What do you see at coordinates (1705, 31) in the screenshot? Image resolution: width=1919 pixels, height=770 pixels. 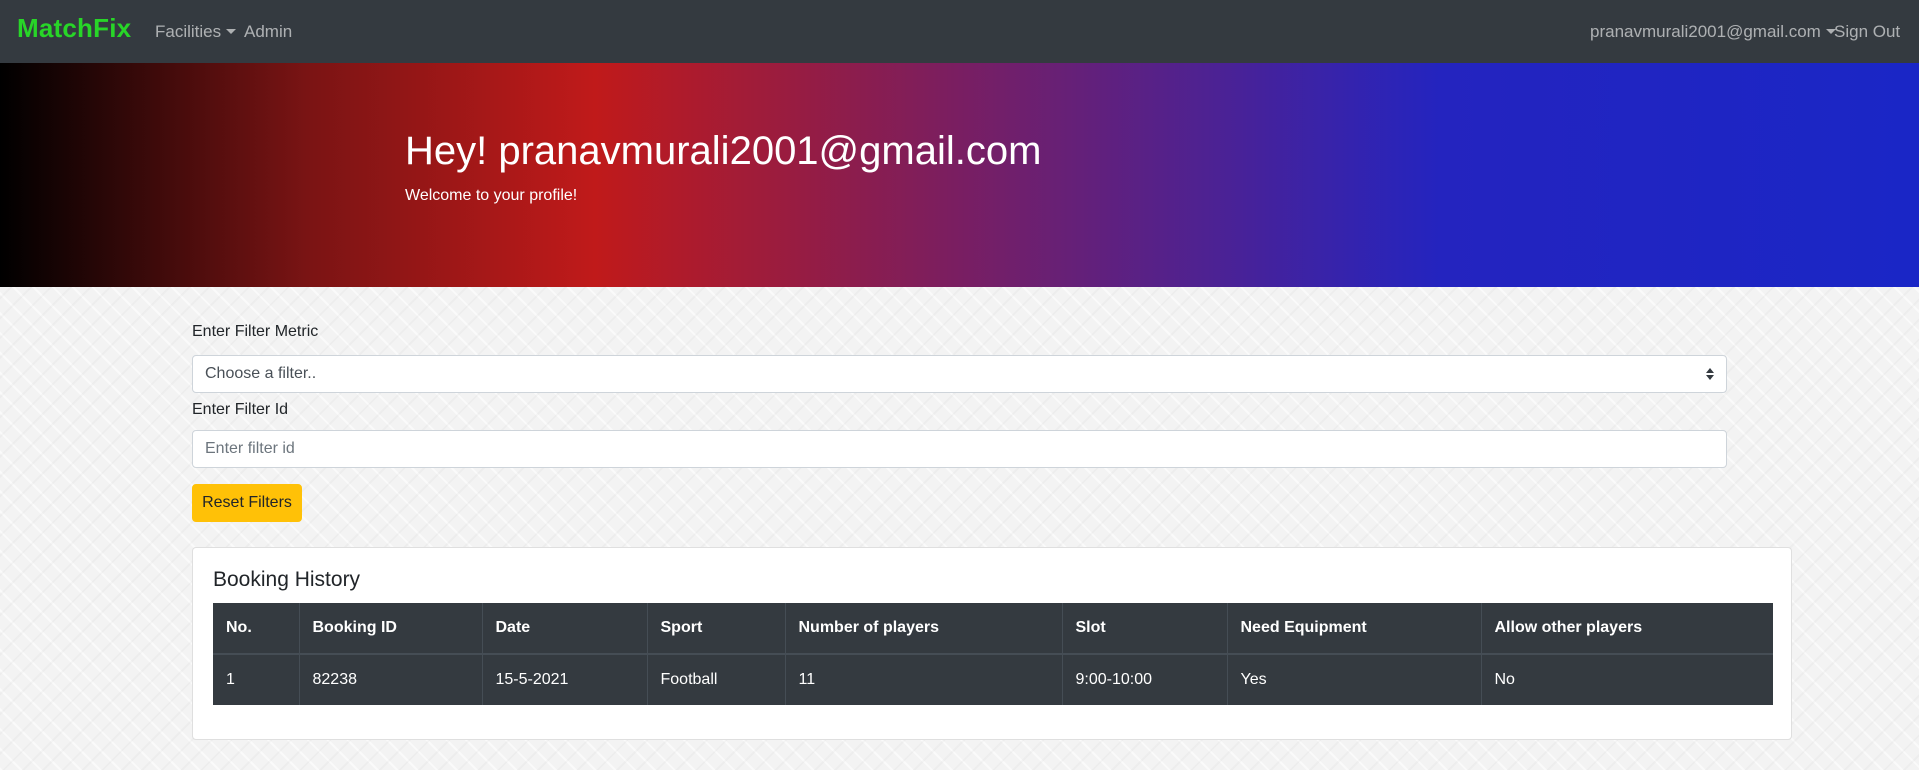 I see `user-email-label: pranavmurali2001@gmail.com` at bounding box center [1705, 31].